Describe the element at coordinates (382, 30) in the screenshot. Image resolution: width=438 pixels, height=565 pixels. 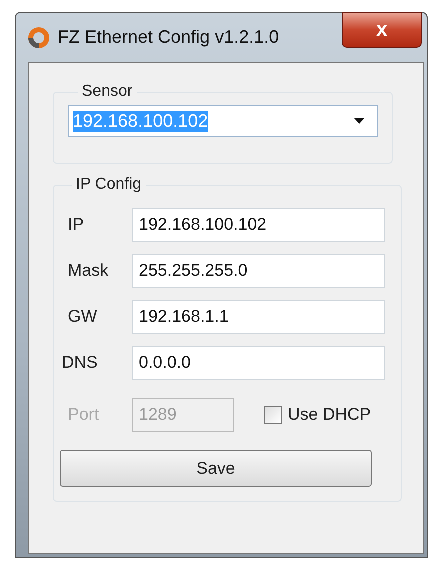
I see `close-button: x` at that location.